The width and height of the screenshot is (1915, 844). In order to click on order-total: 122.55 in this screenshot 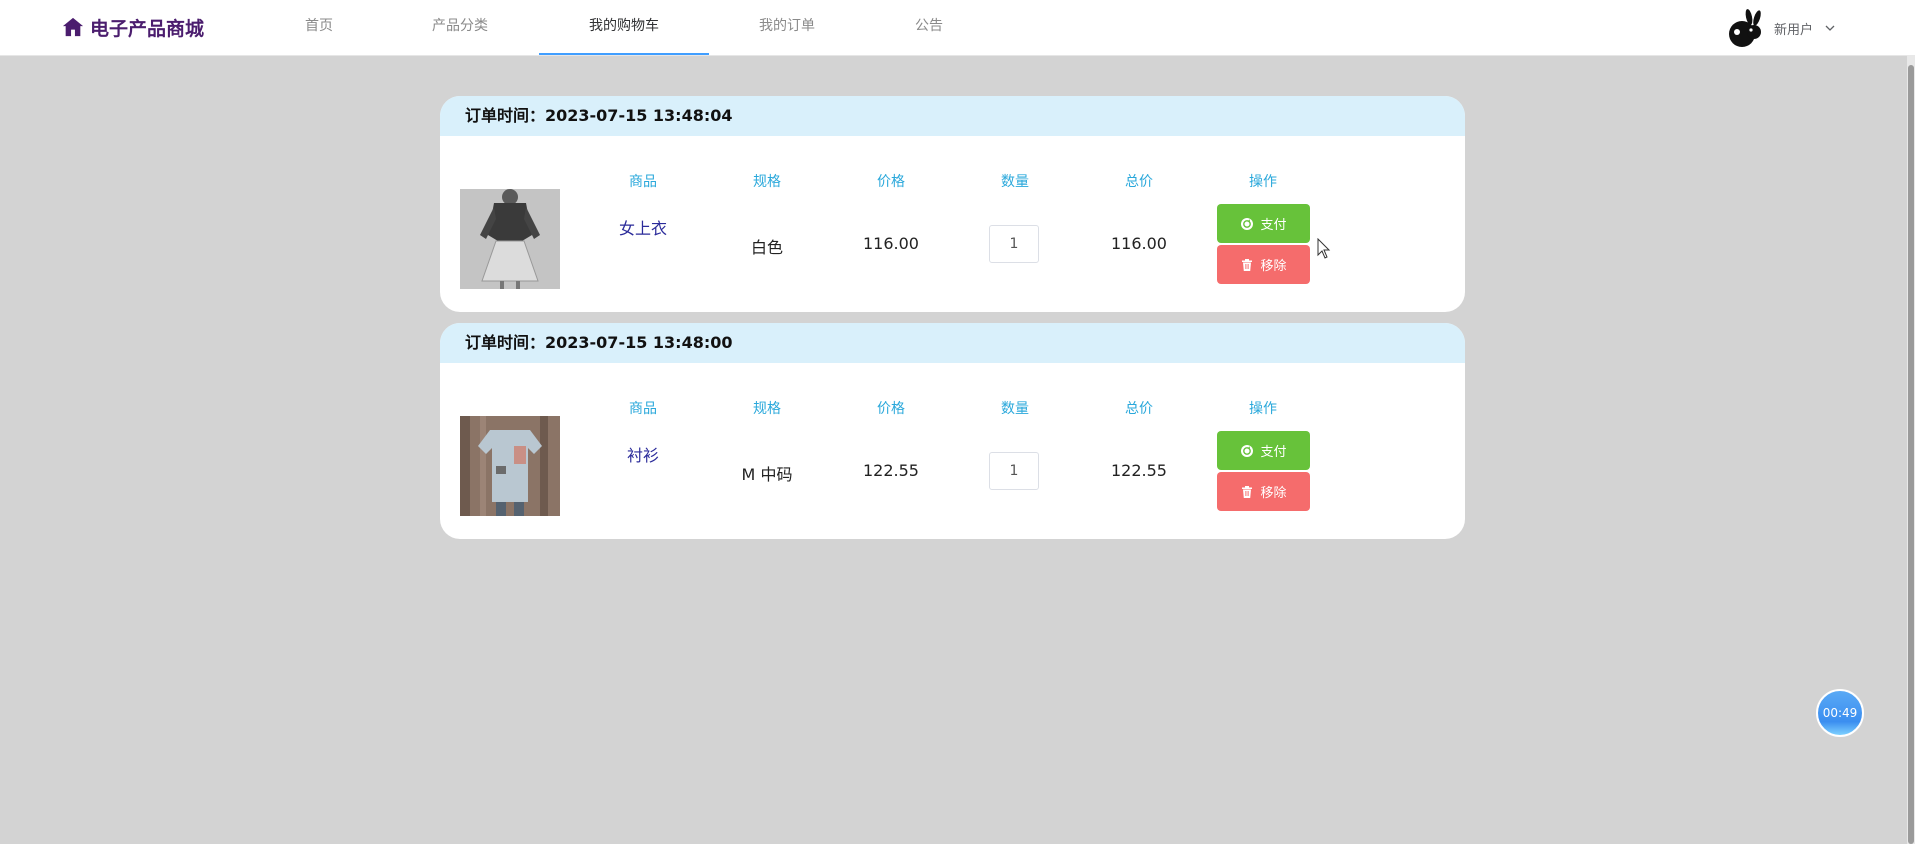, I will do `click(1139, 470)`.